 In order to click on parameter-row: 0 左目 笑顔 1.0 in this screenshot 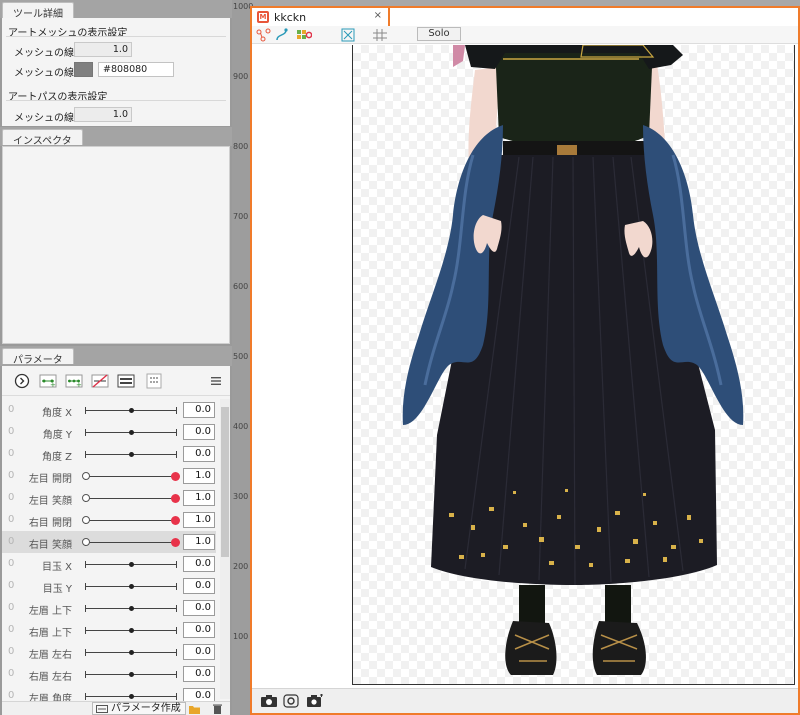, I will do `click(109, 498)`.